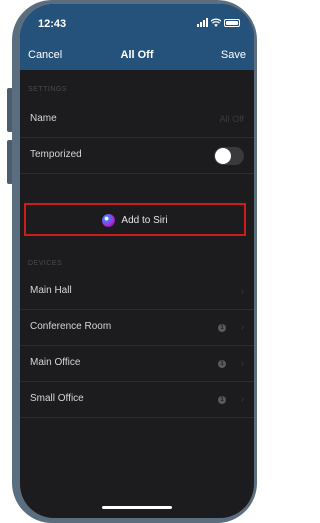  I want to click on device-row-small-office: Small Office 1 ›, so click(137, 400).